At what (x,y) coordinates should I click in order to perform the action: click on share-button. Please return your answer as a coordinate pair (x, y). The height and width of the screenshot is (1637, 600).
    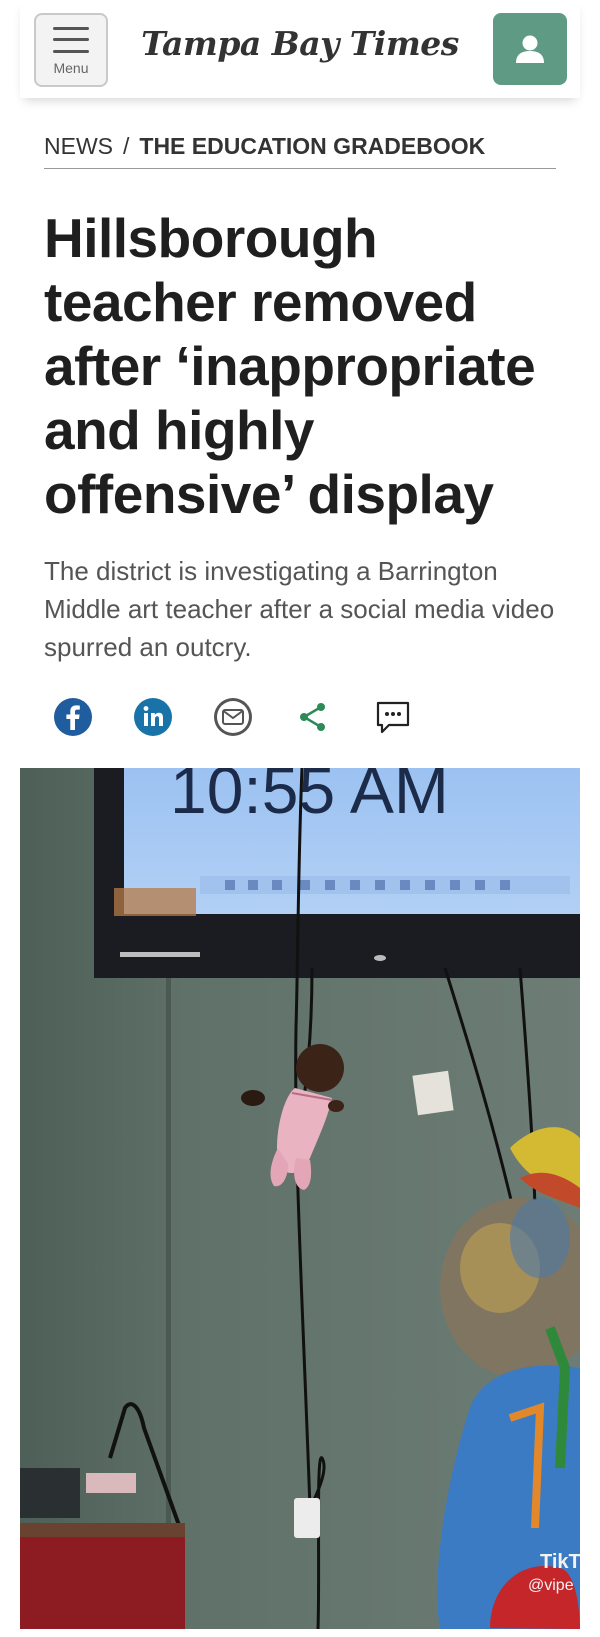
    Looking at the image, I should click on (313, 717).